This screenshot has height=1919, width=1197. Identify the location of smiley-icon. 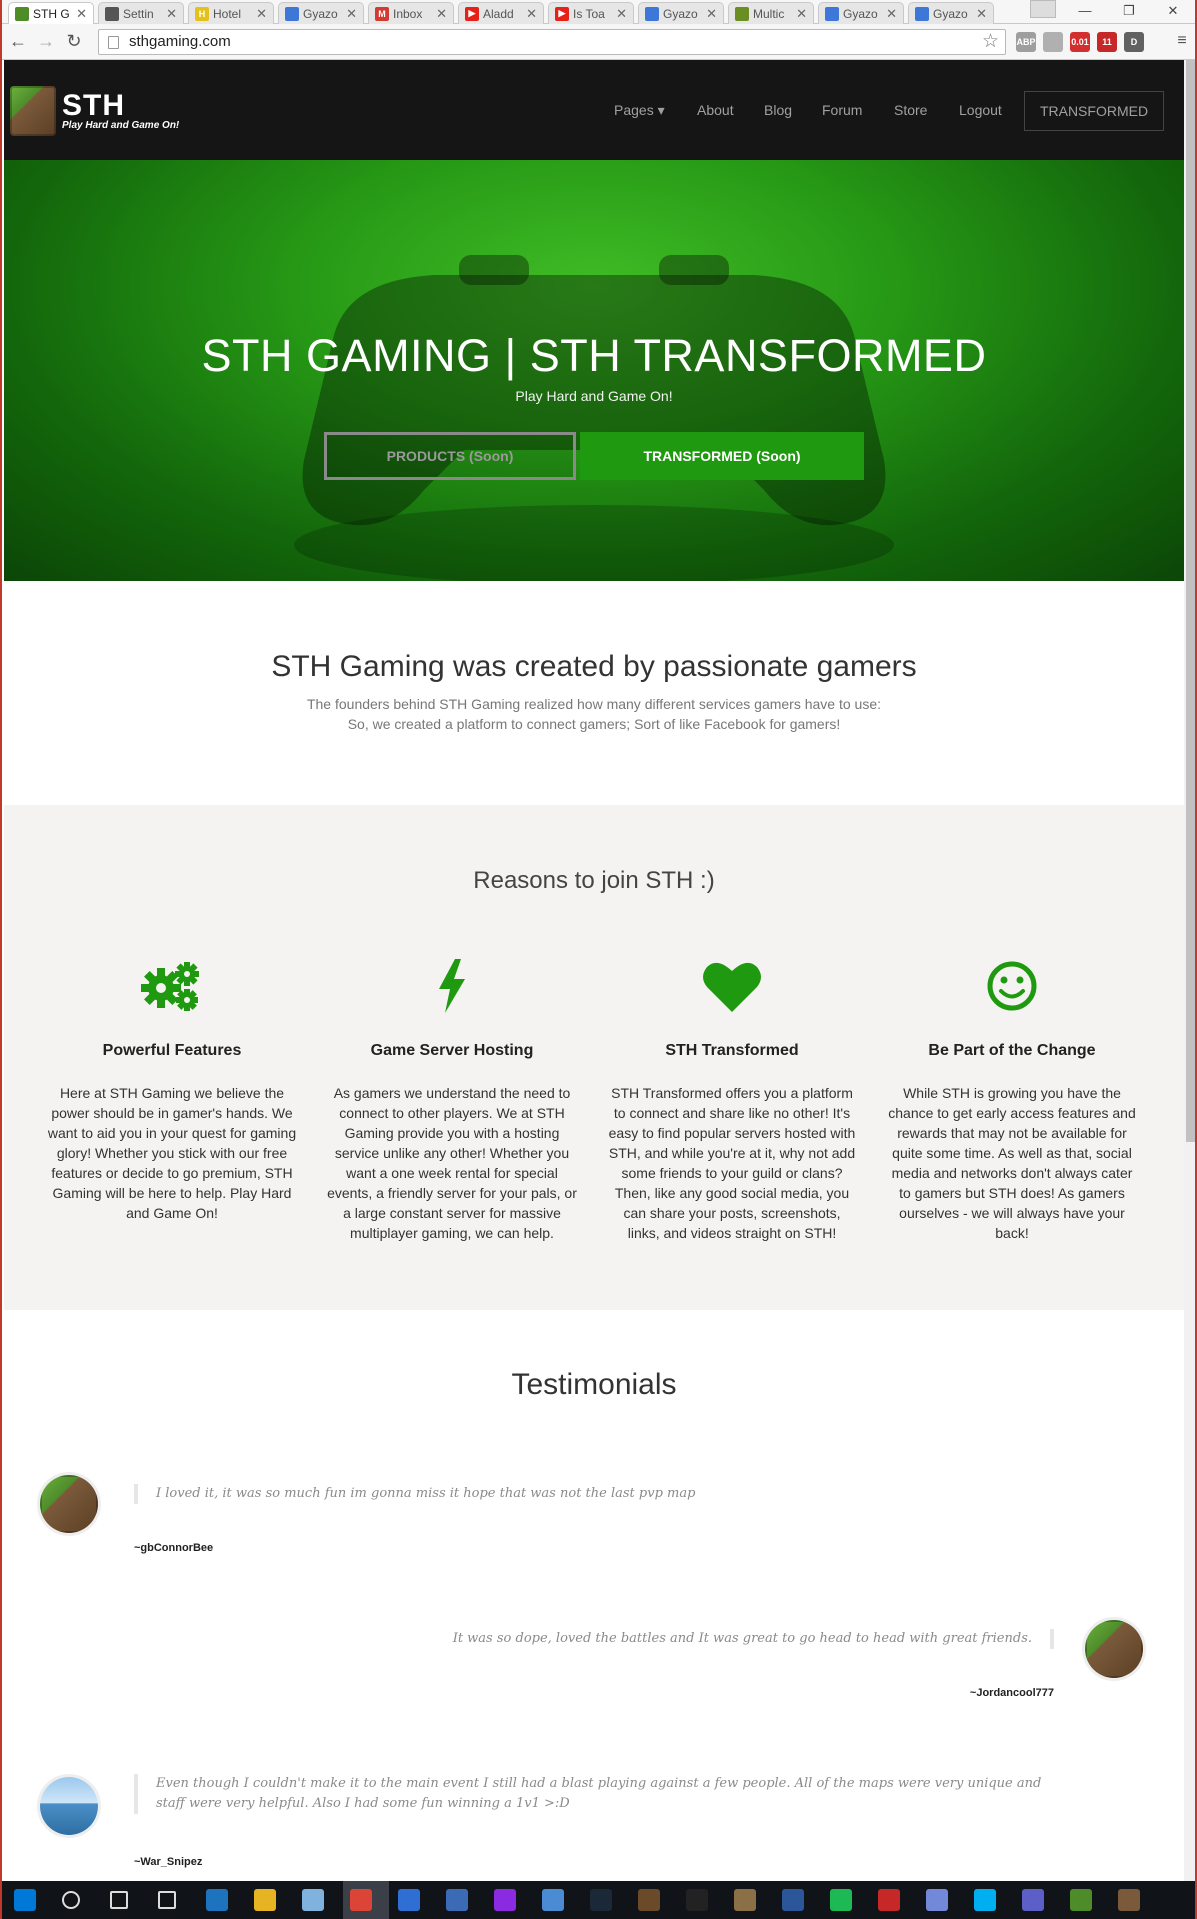
(1012, 986).